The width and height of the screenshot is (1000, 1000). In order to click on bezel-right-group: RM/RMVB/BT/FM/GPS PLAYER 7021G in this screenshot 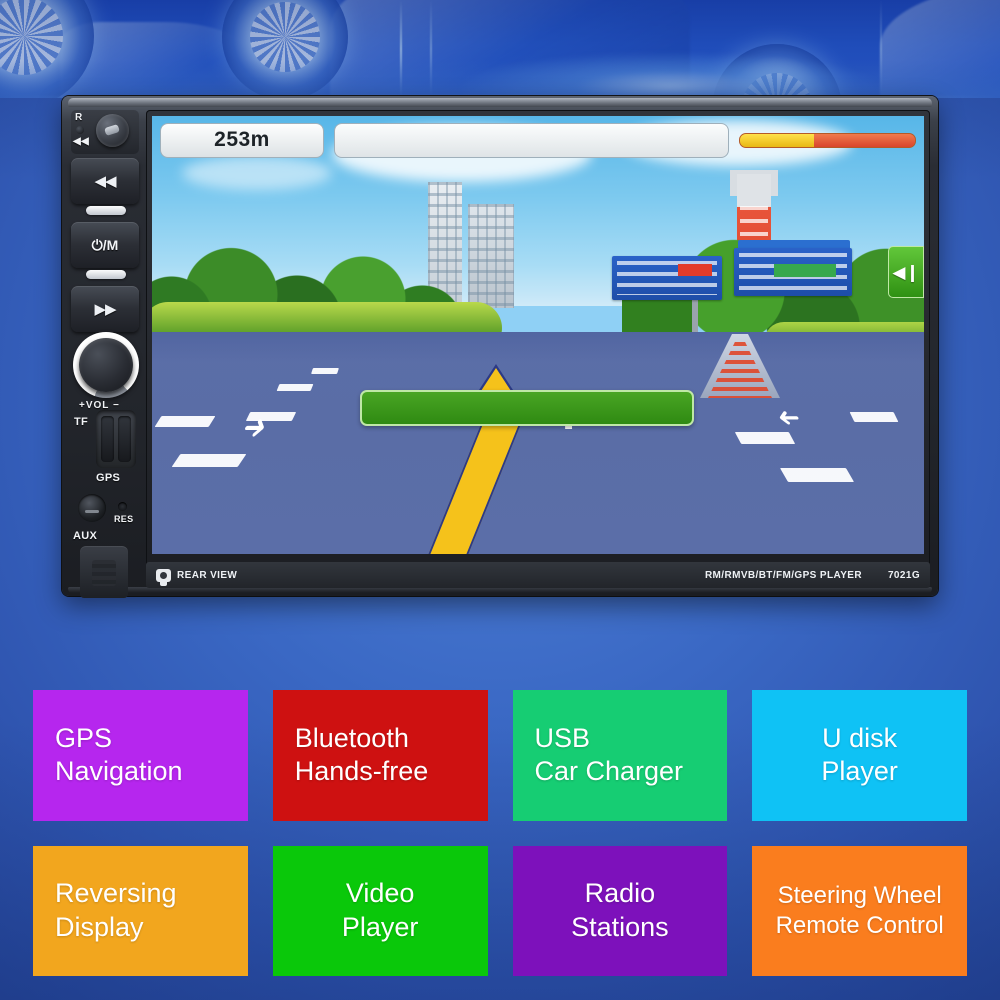, I will do `click(812, 575)`.